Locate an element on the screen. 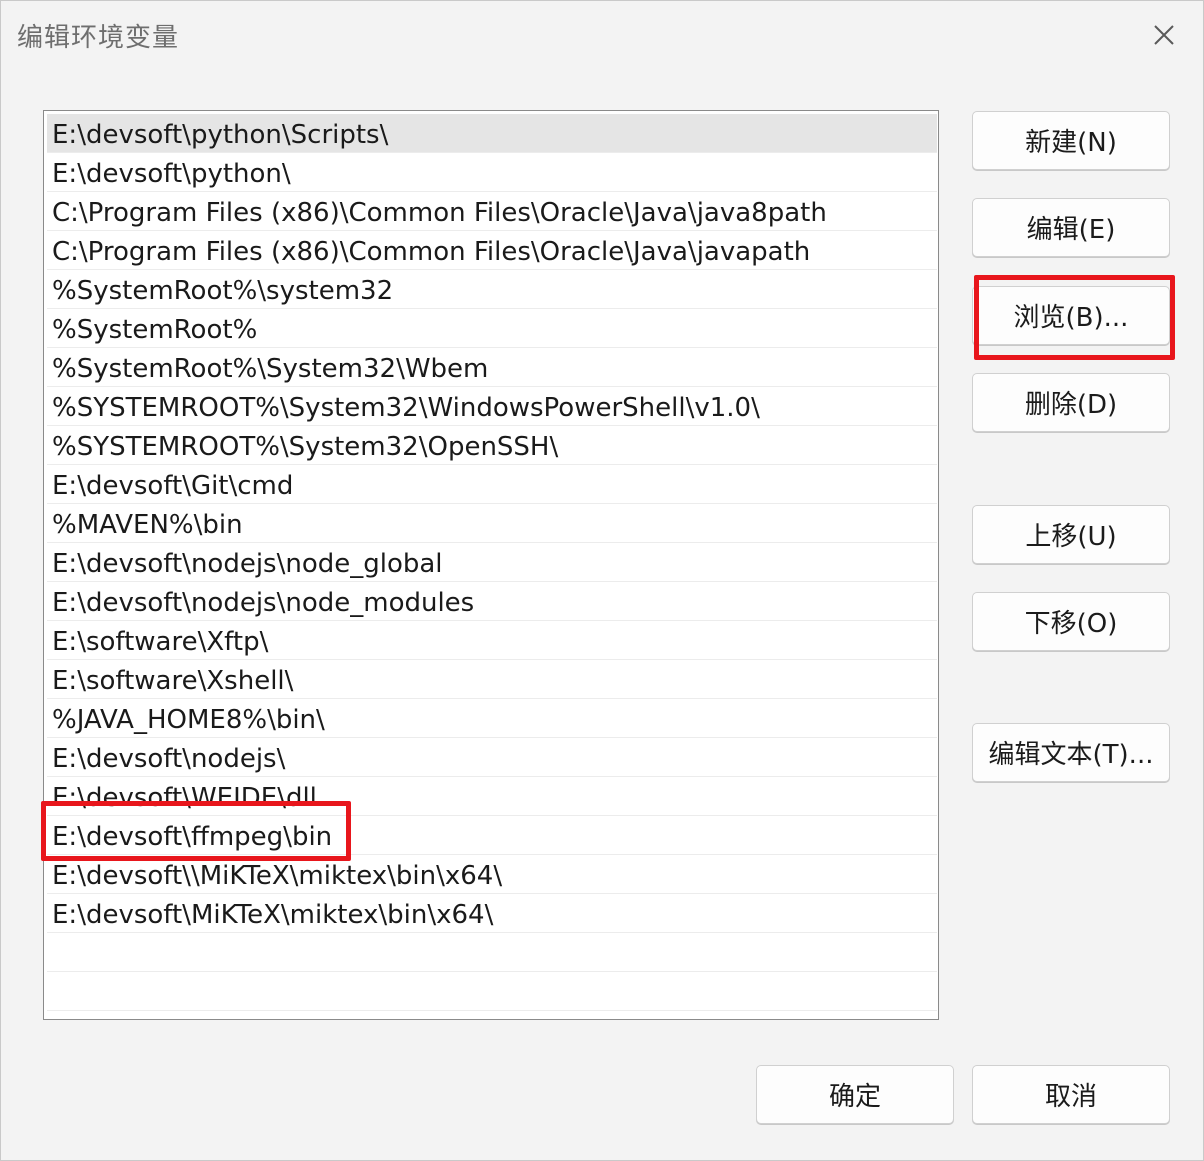 The width and height of the screenshot is (1204, 1161). list-item: E:\software\Xshell\ is located at coordinates (492, 679).